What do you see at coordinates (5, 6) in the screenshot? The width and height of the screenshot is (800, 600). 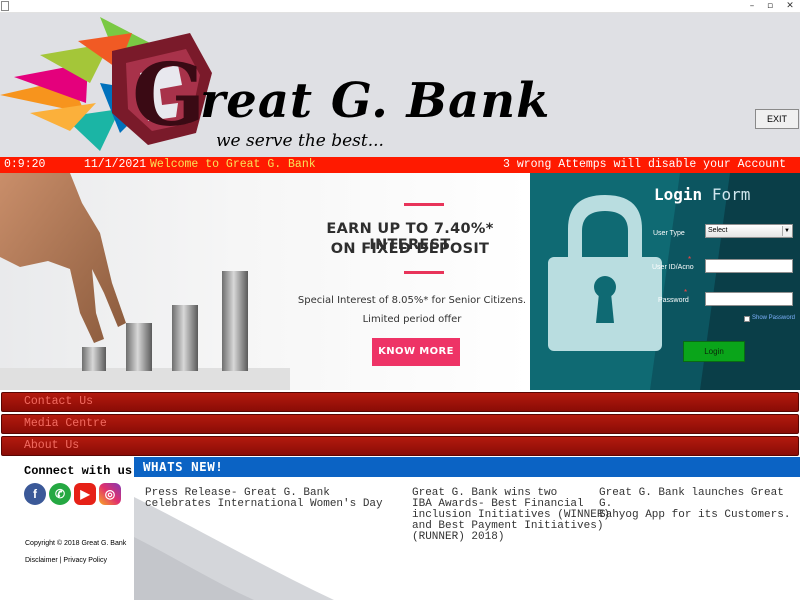 I see `app-icon` at bounding box center [5, 6].